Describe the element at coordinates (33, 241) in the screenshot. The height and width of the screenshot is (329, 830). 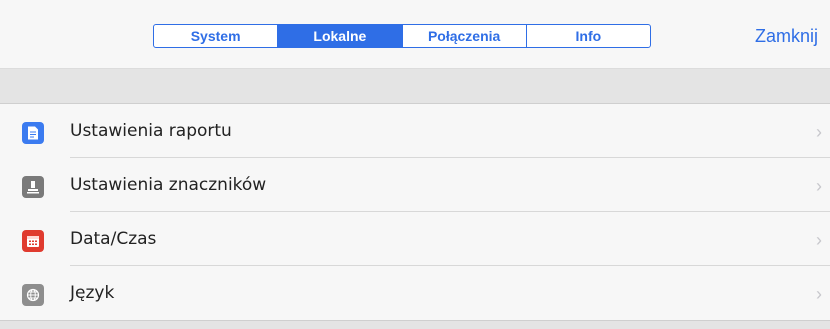
I see `calendar-icon` at that location.